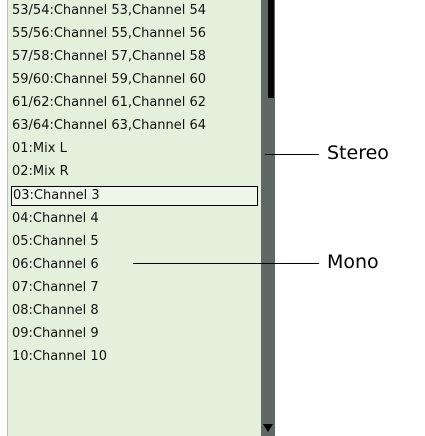 This screenshot has height=436, width=425. I want to click on mono-callout-label: Mono, so click(353, 262).